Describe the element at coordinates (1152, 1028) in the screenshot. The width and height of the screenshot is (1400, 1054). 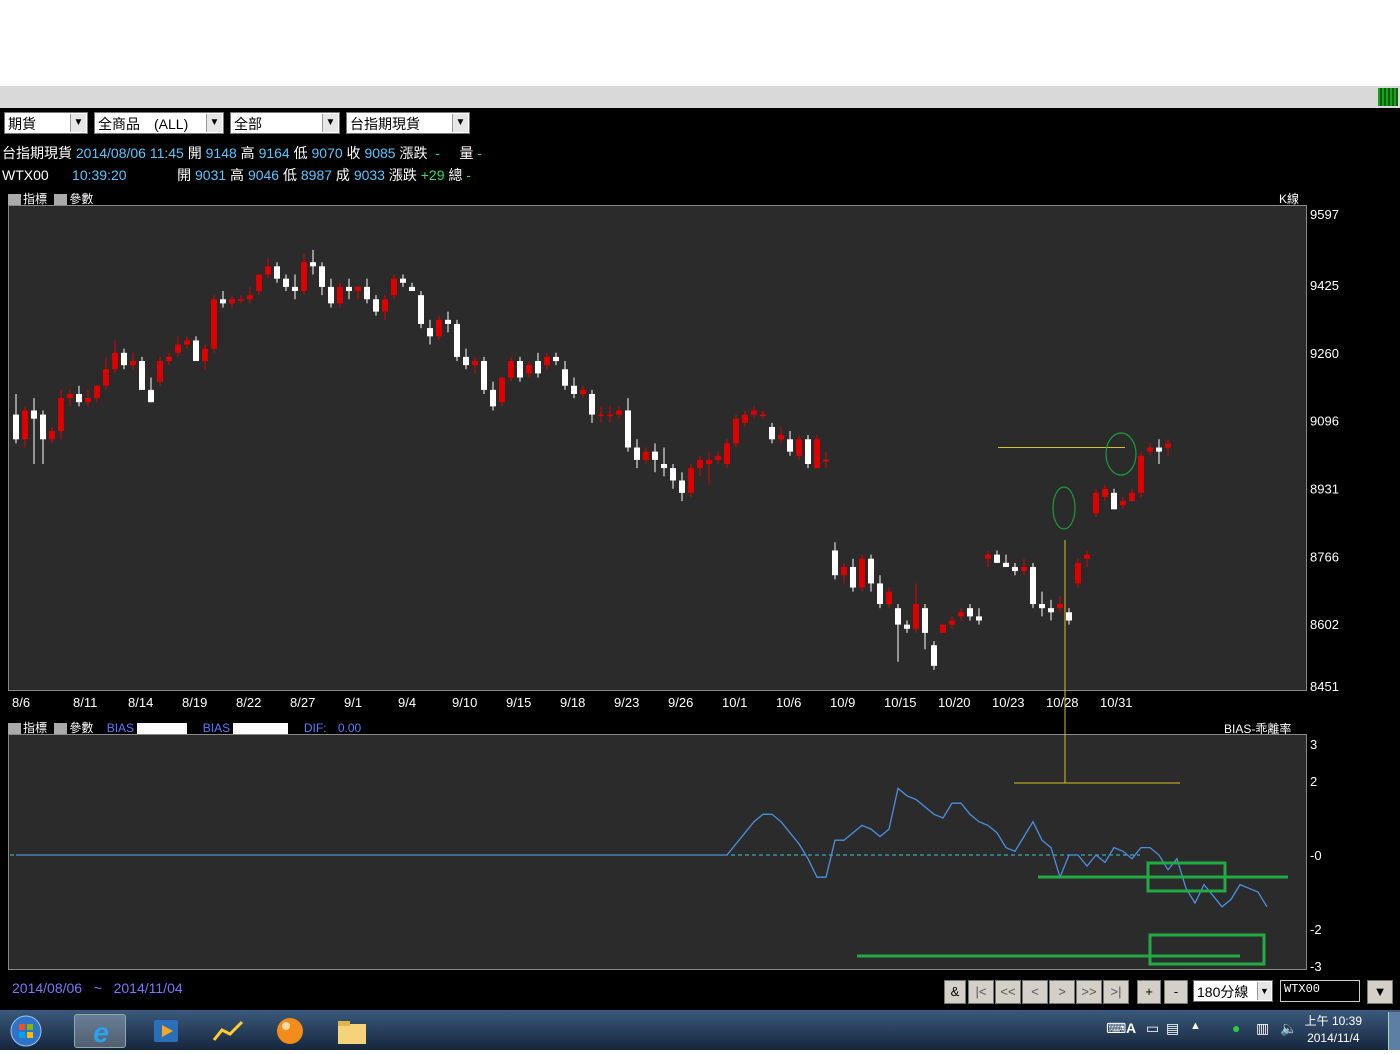
I see `layout-icon: ▭` at that location.